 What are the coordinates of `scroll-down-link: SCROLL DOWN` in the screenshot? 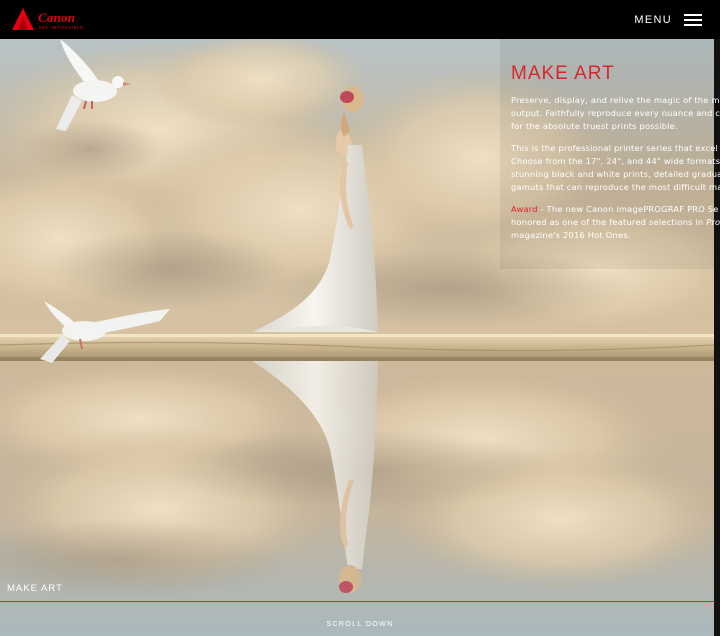 It's located at (360, 624).